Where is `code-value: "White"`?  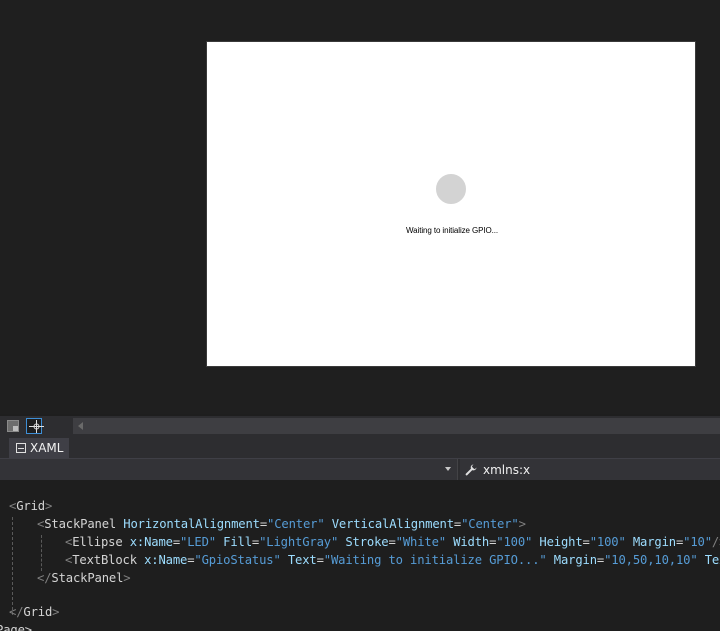 code-value: "White" is located at coordinates (420, 542).